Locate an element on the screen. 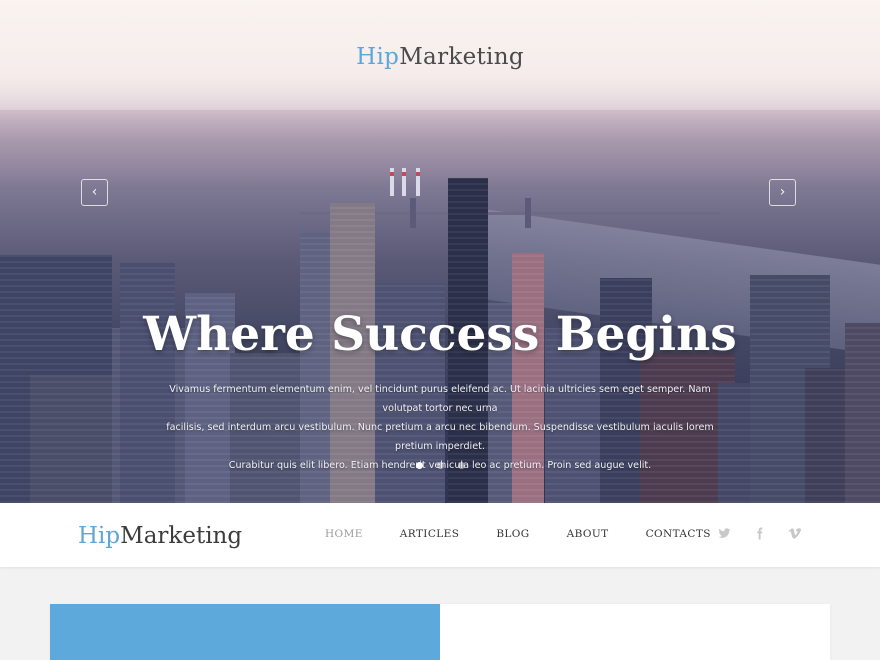  chevron-right-icon: › is located at coordinates (782, 192).